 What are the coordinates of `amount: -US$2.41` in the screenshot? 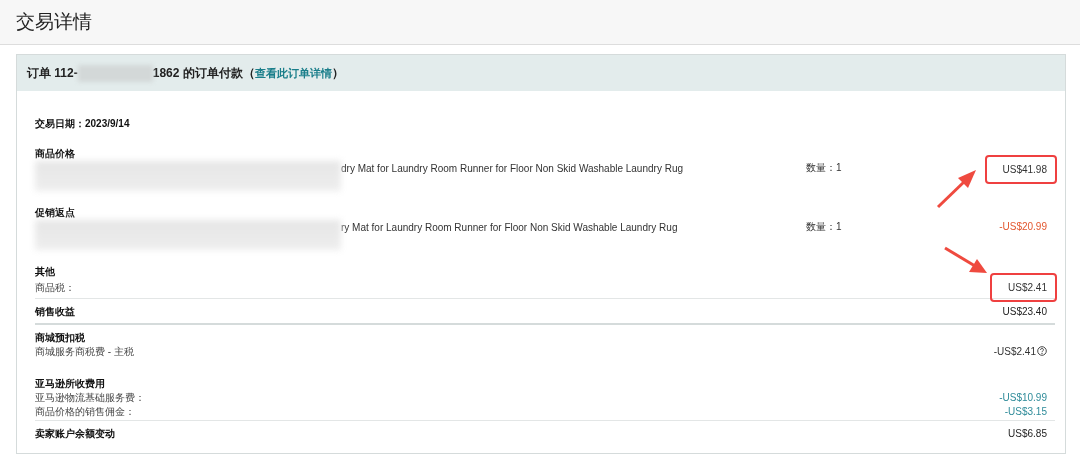 It's located at (1014, 351).